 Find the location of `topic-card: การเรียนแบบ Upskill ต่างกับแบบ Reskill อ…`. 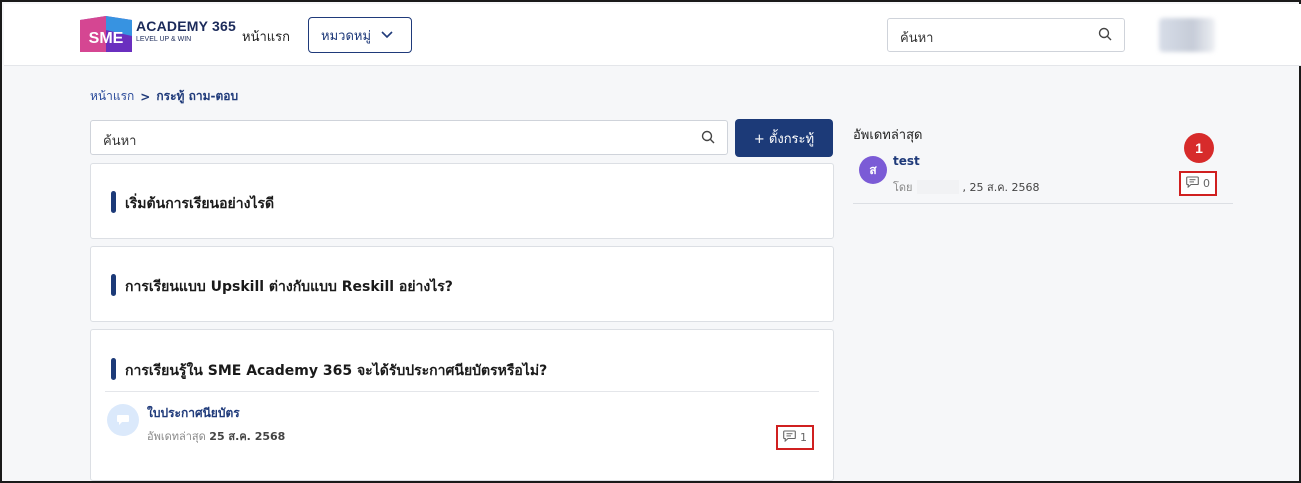

topic-card: การเรียนแบบ Upskill ต่างกับแบบ Reskill อ… is located at coordinates (462, 284).